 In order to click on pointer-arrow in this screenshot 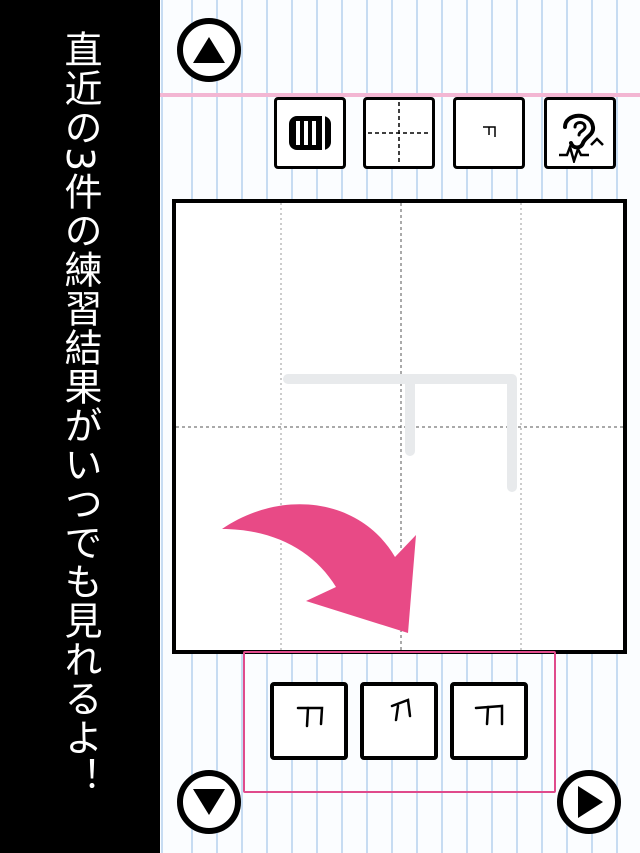, I will do `click(319, 568)`.